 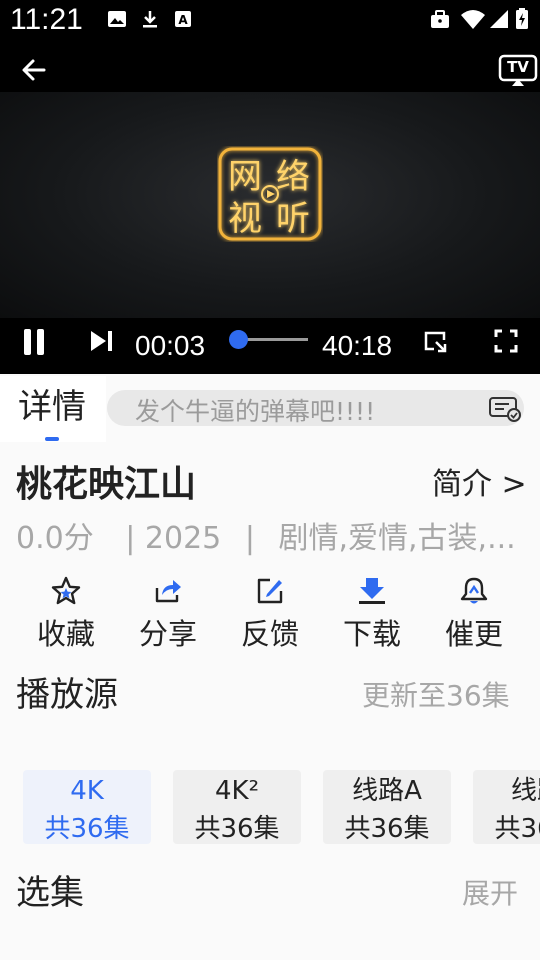 I want to click on player-top-bar: TV, so click(x=270, y=66).